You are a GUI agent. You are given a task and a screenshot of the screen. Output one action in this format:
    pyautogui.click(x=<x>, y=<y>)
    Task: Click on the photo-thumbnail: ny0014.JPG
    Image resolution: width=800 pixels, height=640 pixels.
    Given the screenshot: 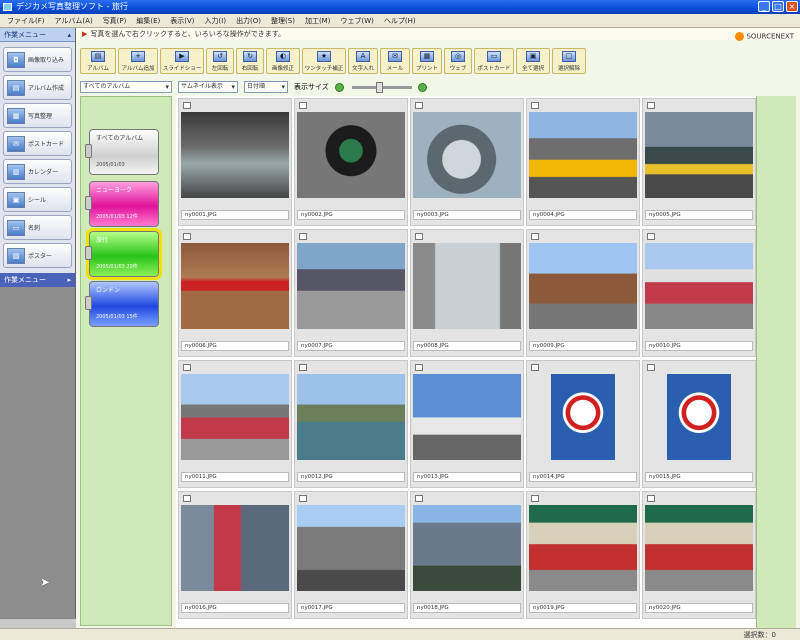 What is the action you would take?
    pyautogui.click(x=583, y=424)
    